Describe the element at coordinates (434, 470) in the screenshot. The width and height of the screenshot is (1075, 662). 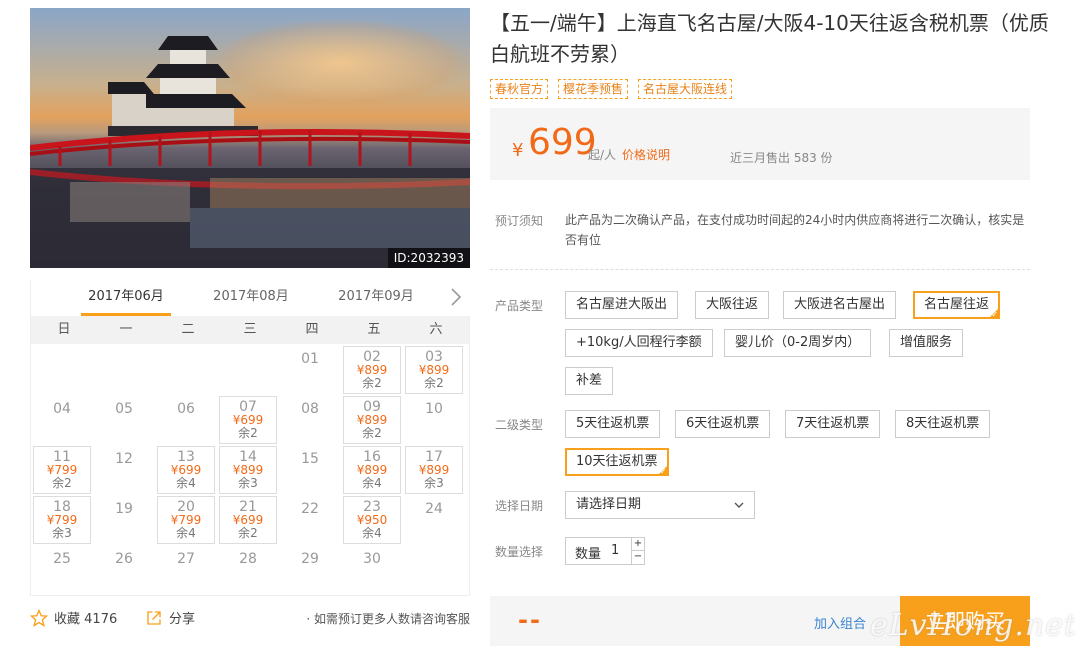
I see `calendar-day-17: 17 ¥899 余3` at that location.